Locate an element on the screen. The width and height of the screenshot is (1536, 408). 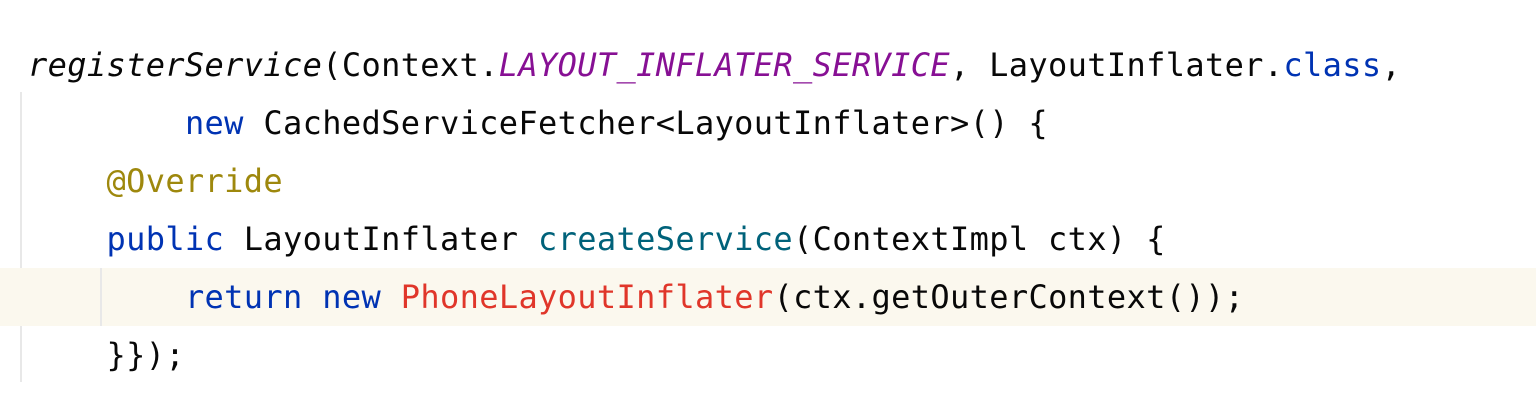
constant: LAYOUT_INFLATER_SERVICE is located at coordinates (724, 65).